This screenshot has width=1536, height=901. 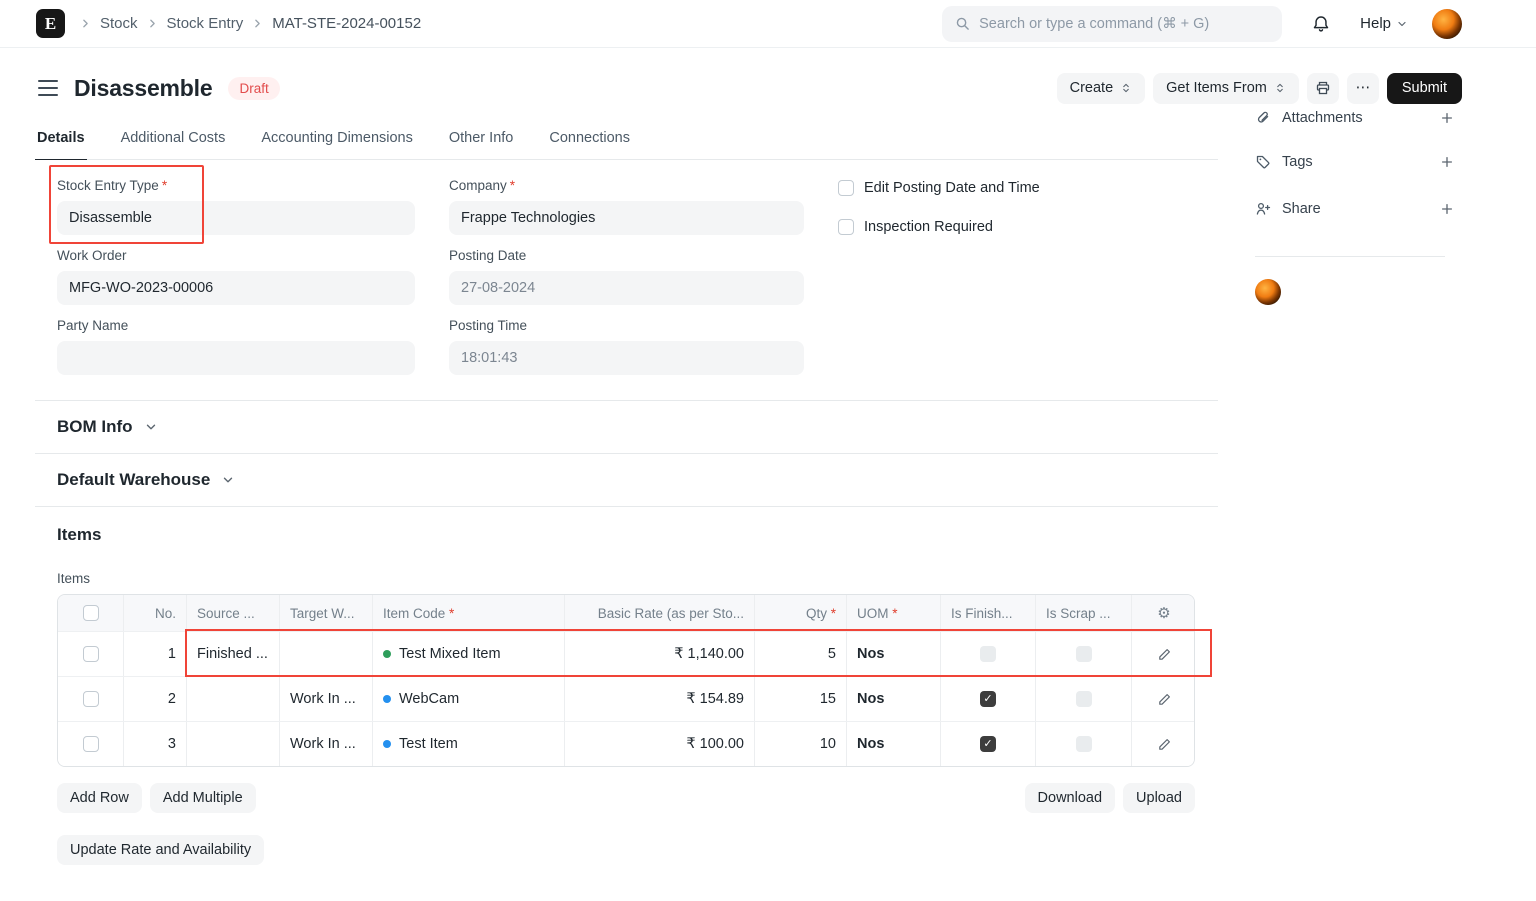 What do you see at coordinates (95, 426) in the screenshot?
I see `bom-info-title: BOM Info` at bounding box center [95, 426].